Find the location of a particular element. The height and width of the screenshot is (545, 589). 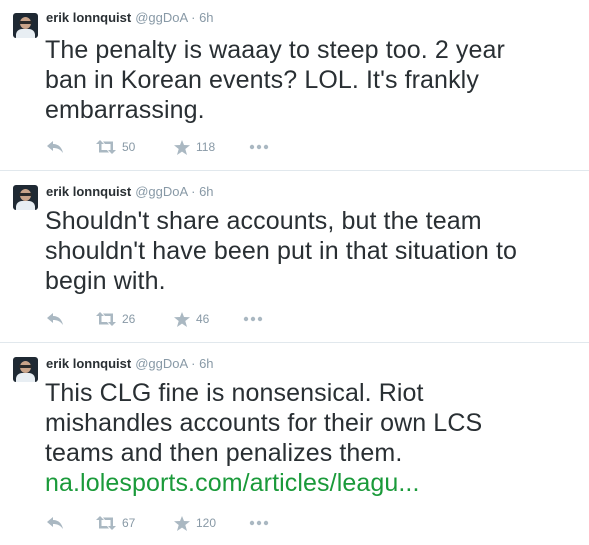

retweet-button: 26 is located at coordinates (115, 319).